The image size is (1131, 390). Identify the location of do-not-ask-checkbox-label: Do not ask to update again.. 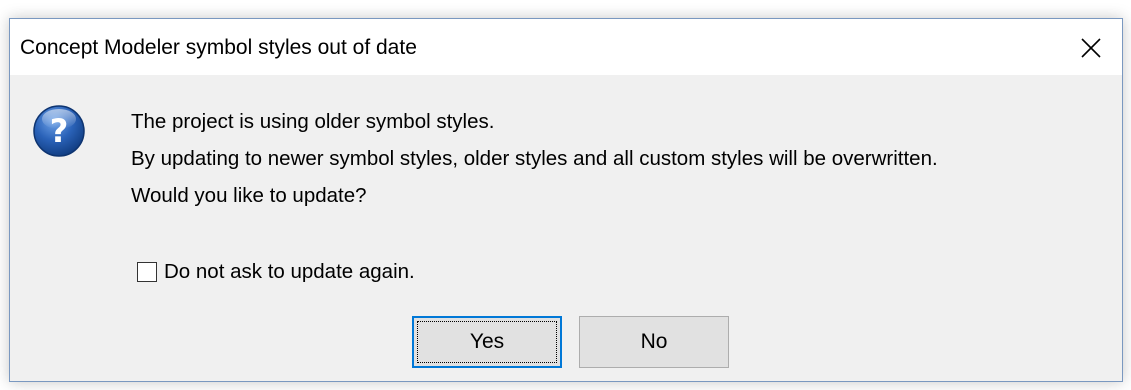
(289, 272).